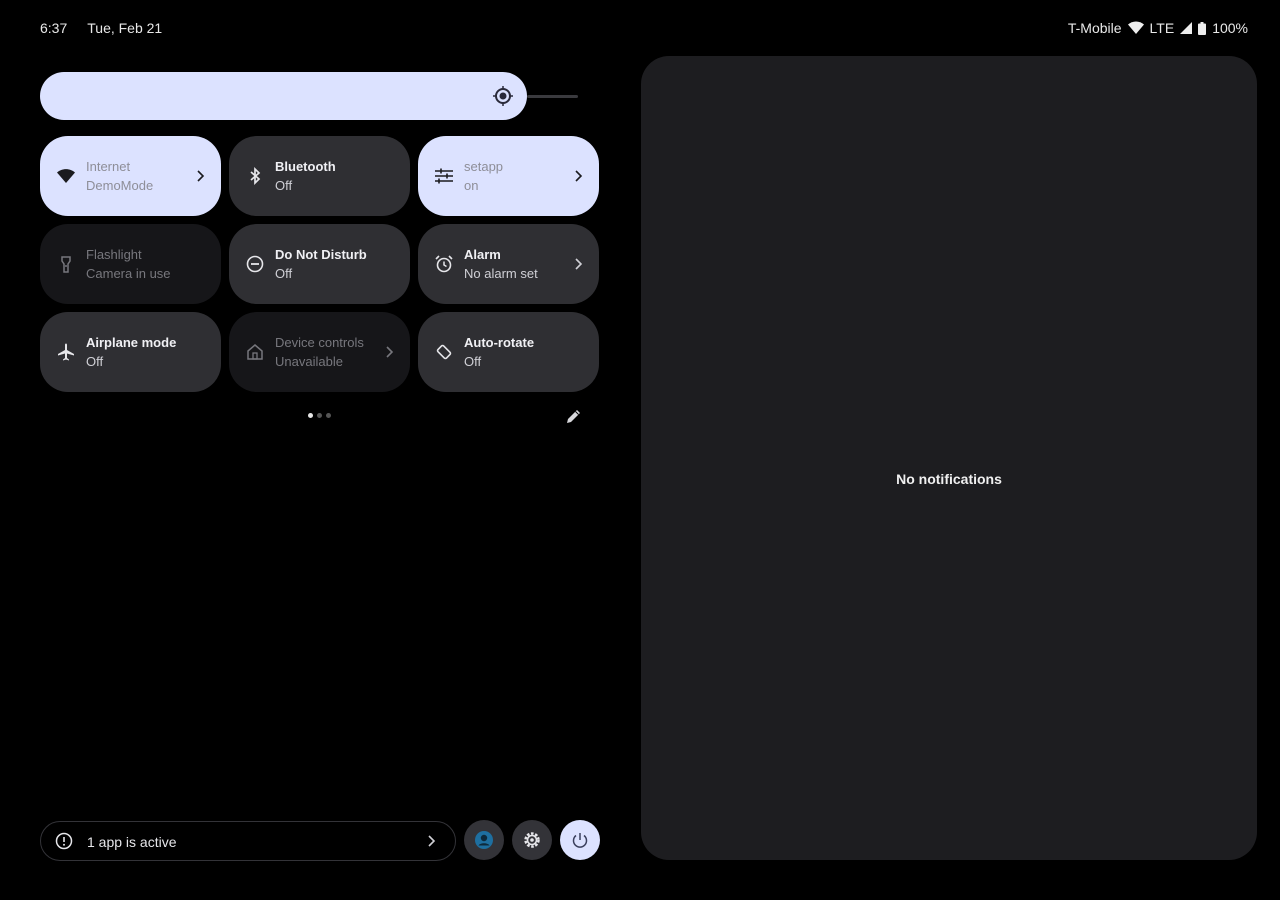 Image resolution: width=1280 pixels, height=900 pixels. Describe the element at coordinates (444, 264) in the screenshot. I see `alarm-icon` at that location.